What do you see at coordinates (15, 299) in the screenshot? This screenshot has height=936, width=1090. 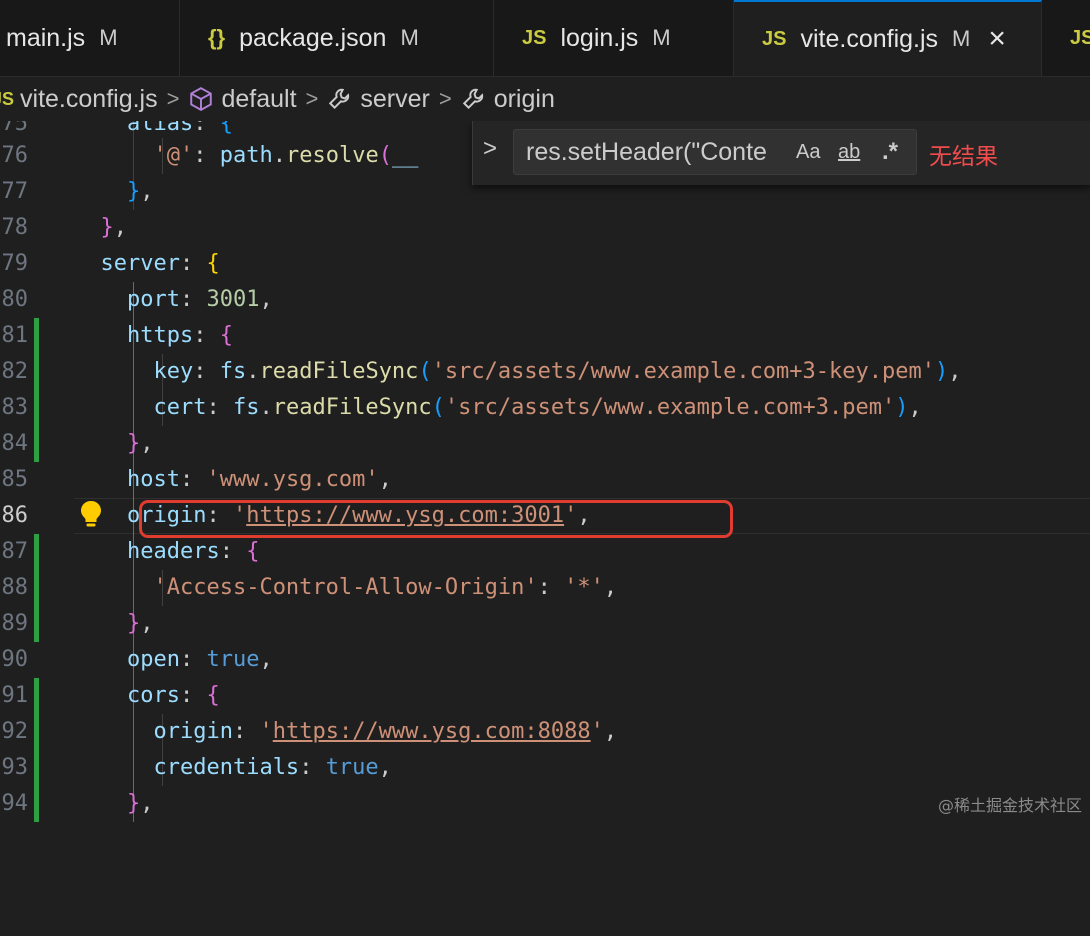 I see `line-number: 80` at bounding box center [15, 299].